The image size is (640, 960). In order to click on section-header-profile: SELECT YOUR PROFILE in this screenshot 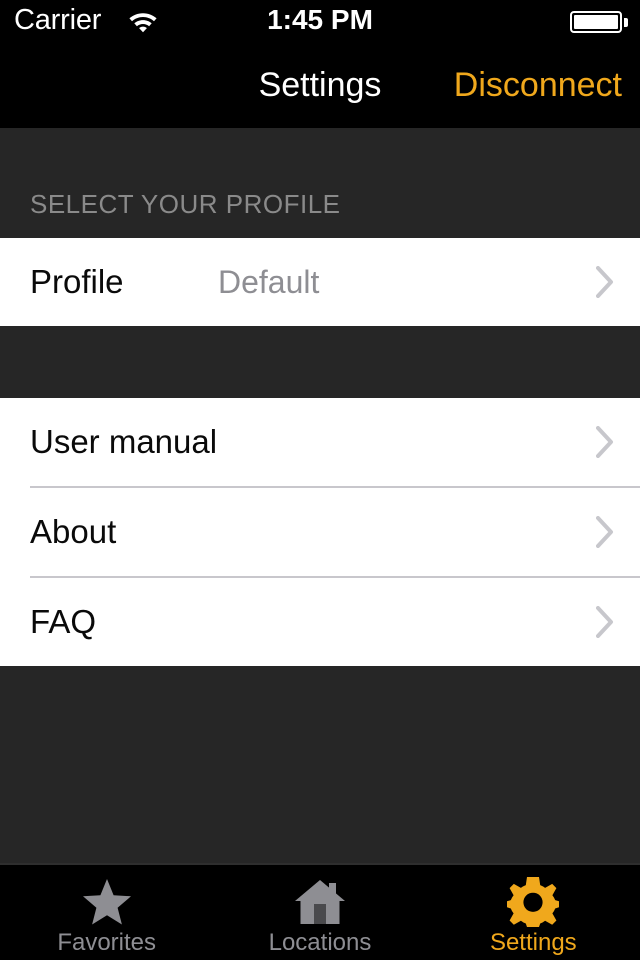, I will do `click(320, 183)`.